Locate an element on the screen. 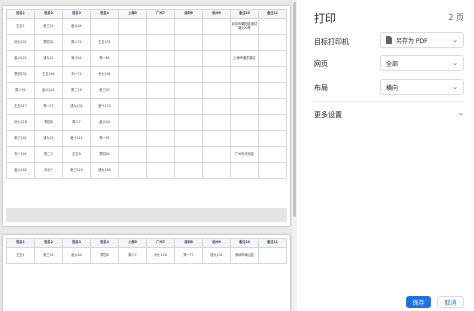 The height and width of the screenshot is (311, 474). table-cell: 郑一61 is located at coordinates (104, 58).